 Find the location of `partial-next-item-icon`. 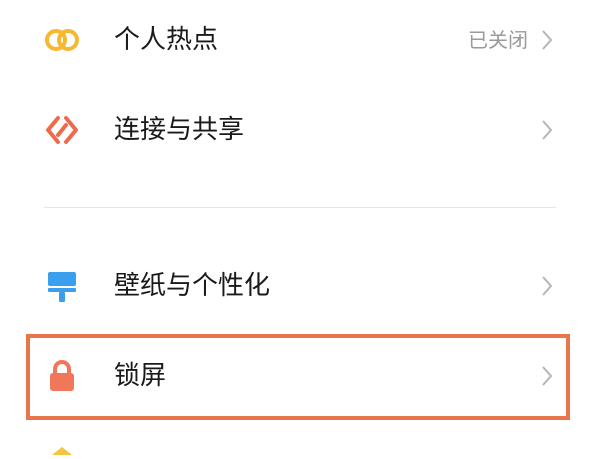

partial-next-item-icon is located at coordinates (62, 447).